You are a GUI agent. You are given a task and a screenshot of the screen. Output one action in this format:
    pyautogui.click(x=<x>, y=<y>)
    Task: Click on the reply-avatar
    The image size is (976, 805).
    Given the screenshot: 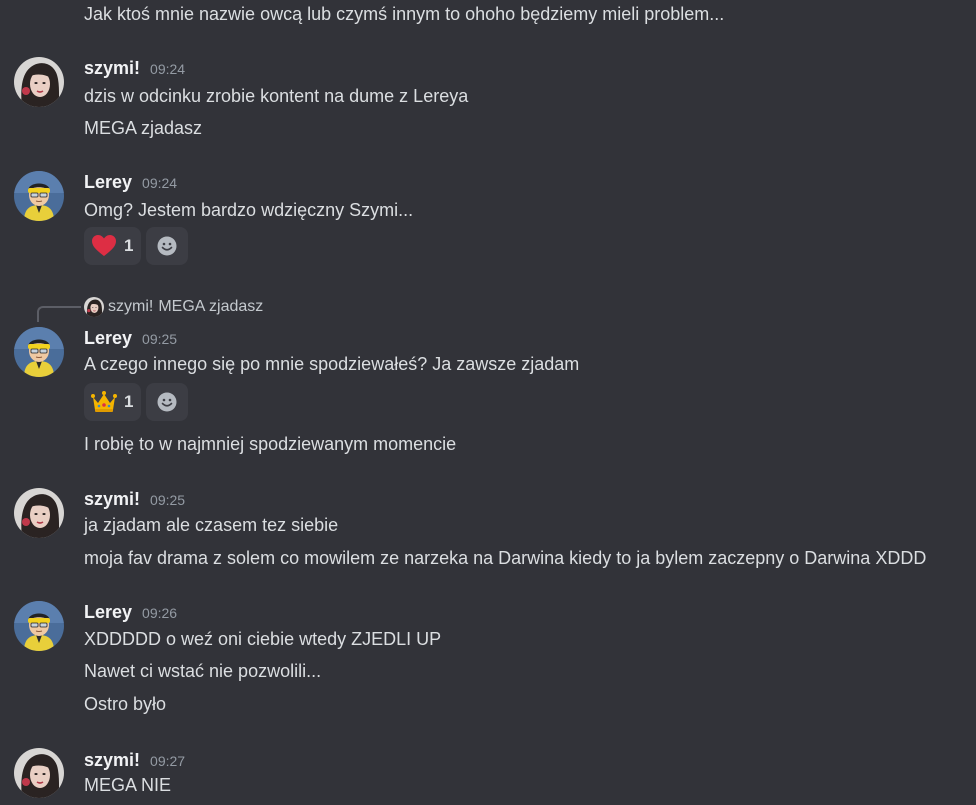 What is the action you would take?
    pyautogui.click(x=94, y=307)
    